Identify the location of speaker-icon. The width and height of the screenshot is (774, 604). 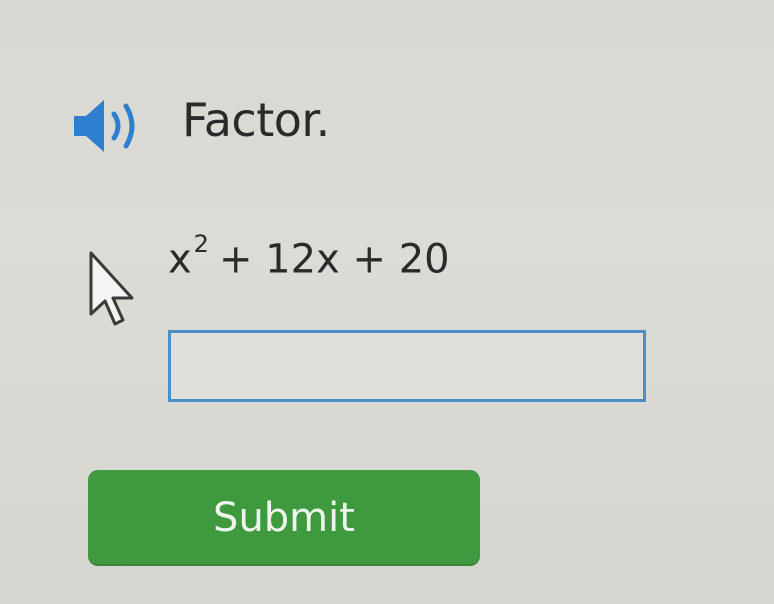
(115, 126).